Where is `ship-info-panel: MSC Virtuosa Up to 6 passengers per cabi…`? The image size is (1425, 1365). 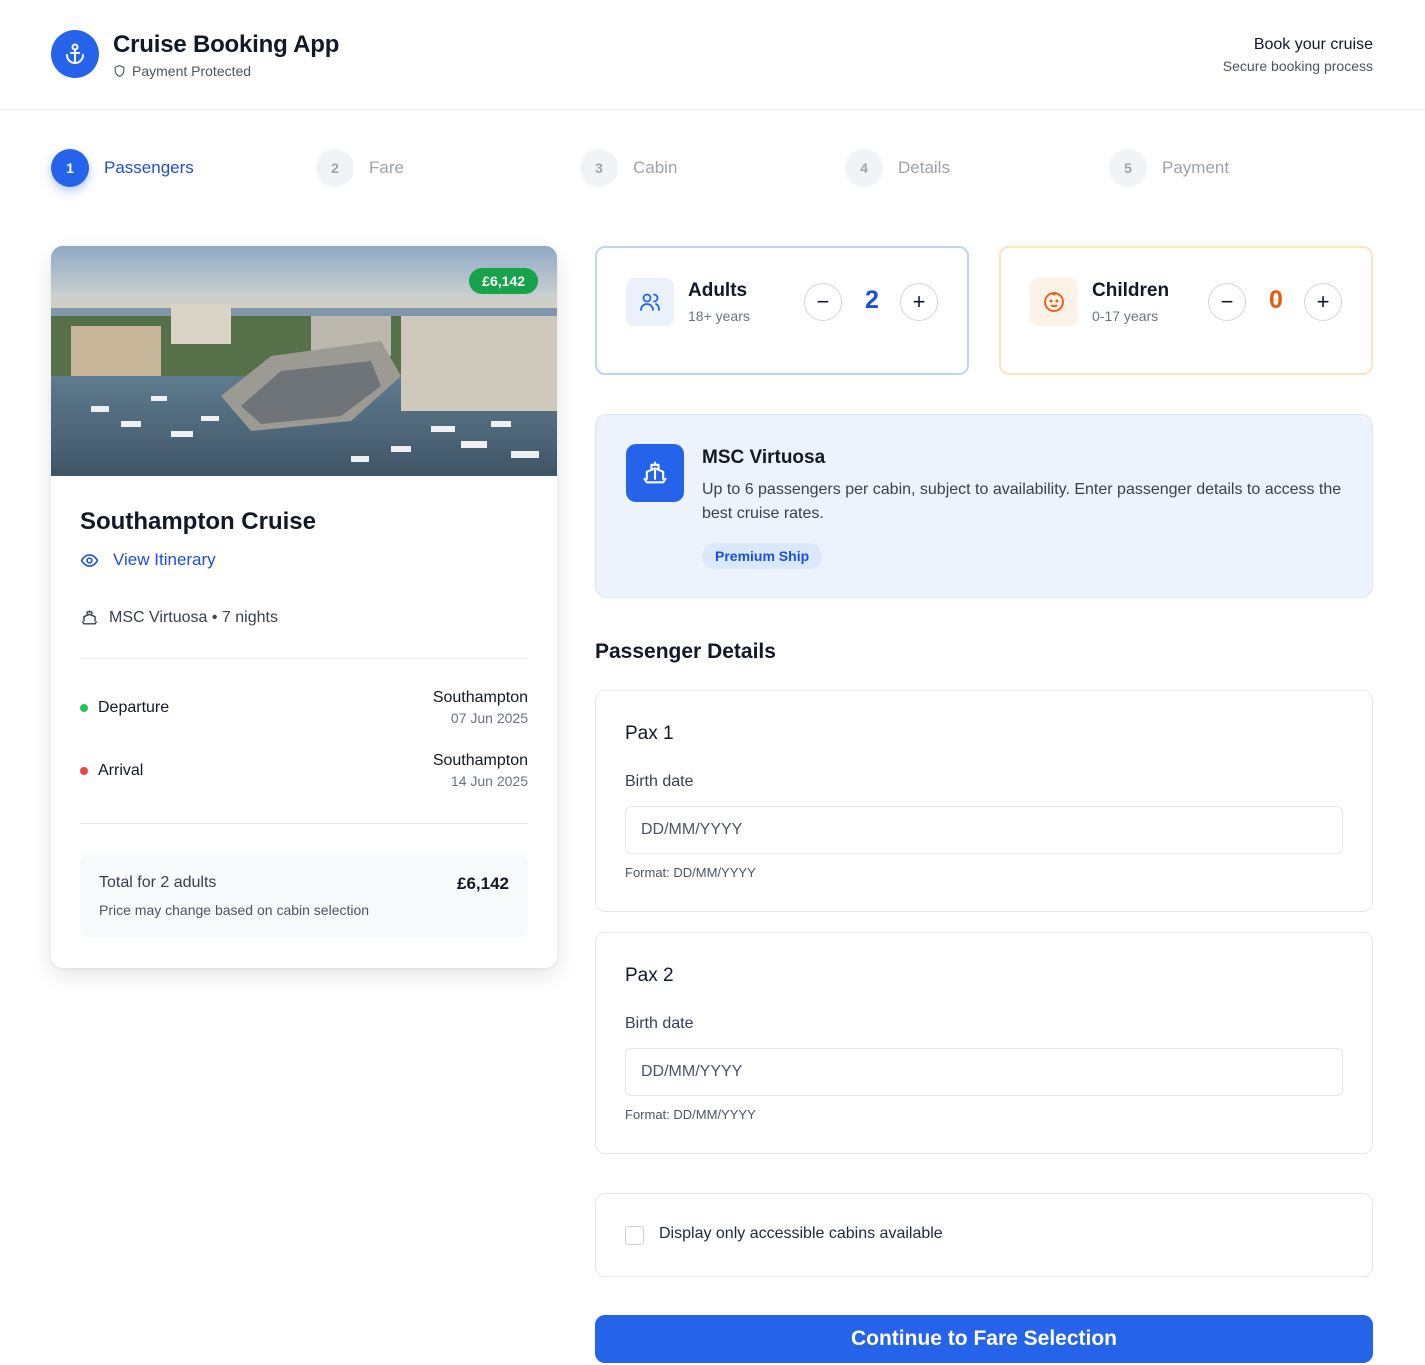 ship-info-panel: MSC Virtuosa Up to 6 passengers per cabi… is located at coordinates (984, 506).